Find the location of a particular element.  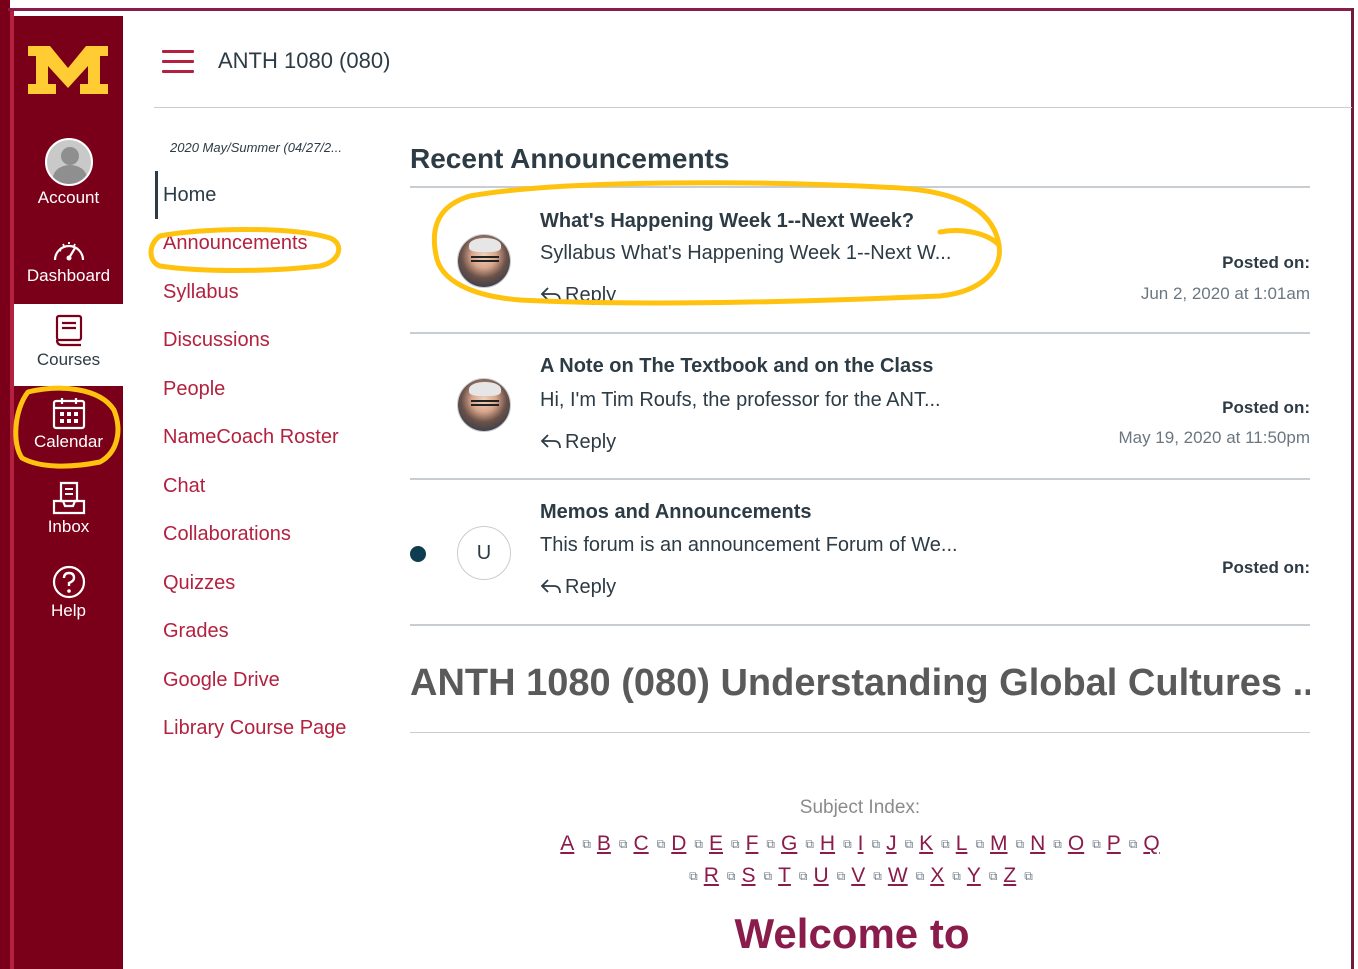

subject-index-letter-b: B is located at coordinates (604, 843).